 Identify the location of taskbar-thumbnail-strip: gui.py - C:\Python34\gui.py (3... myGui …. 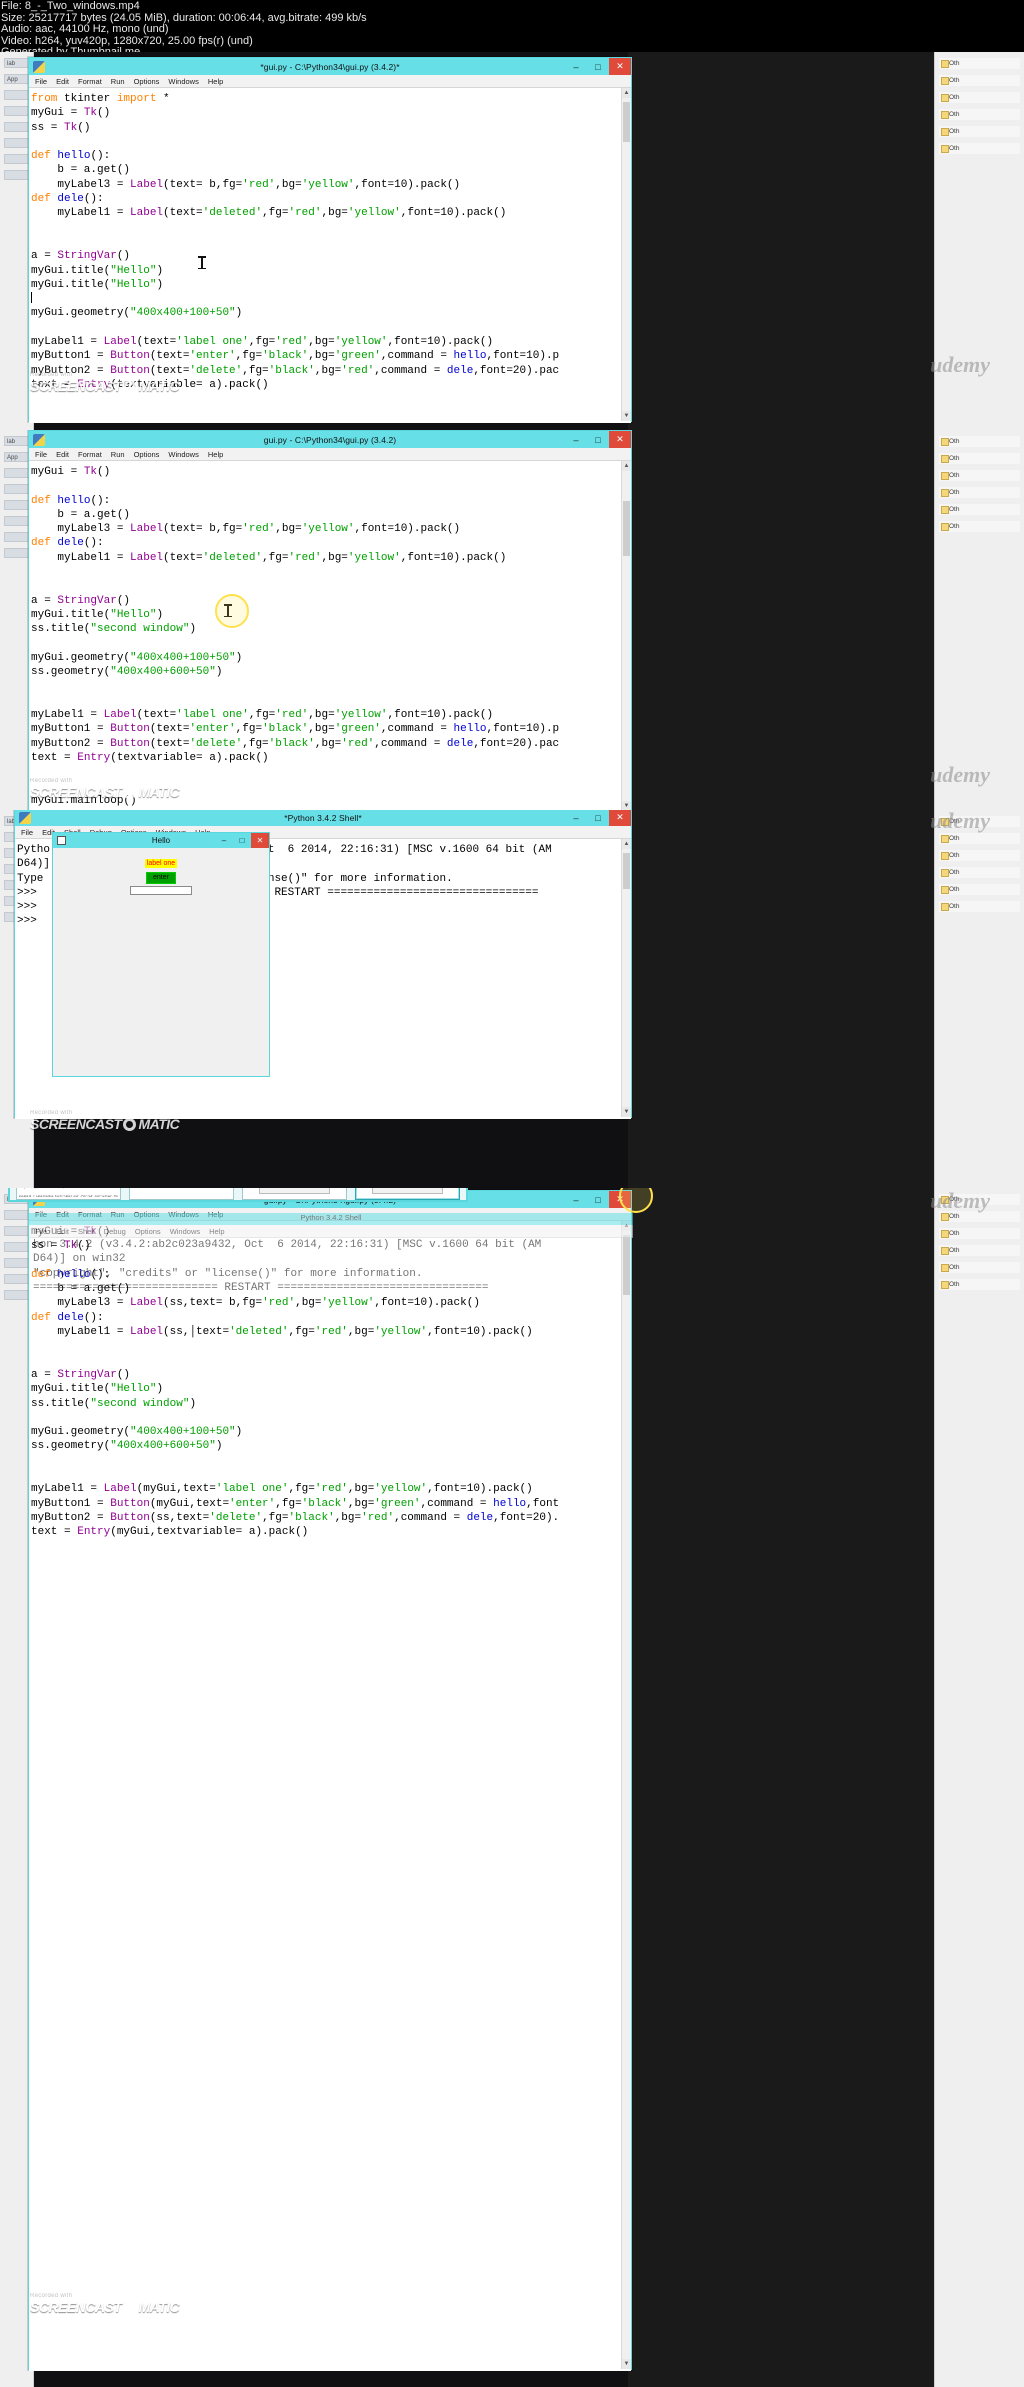
(238, 1195).